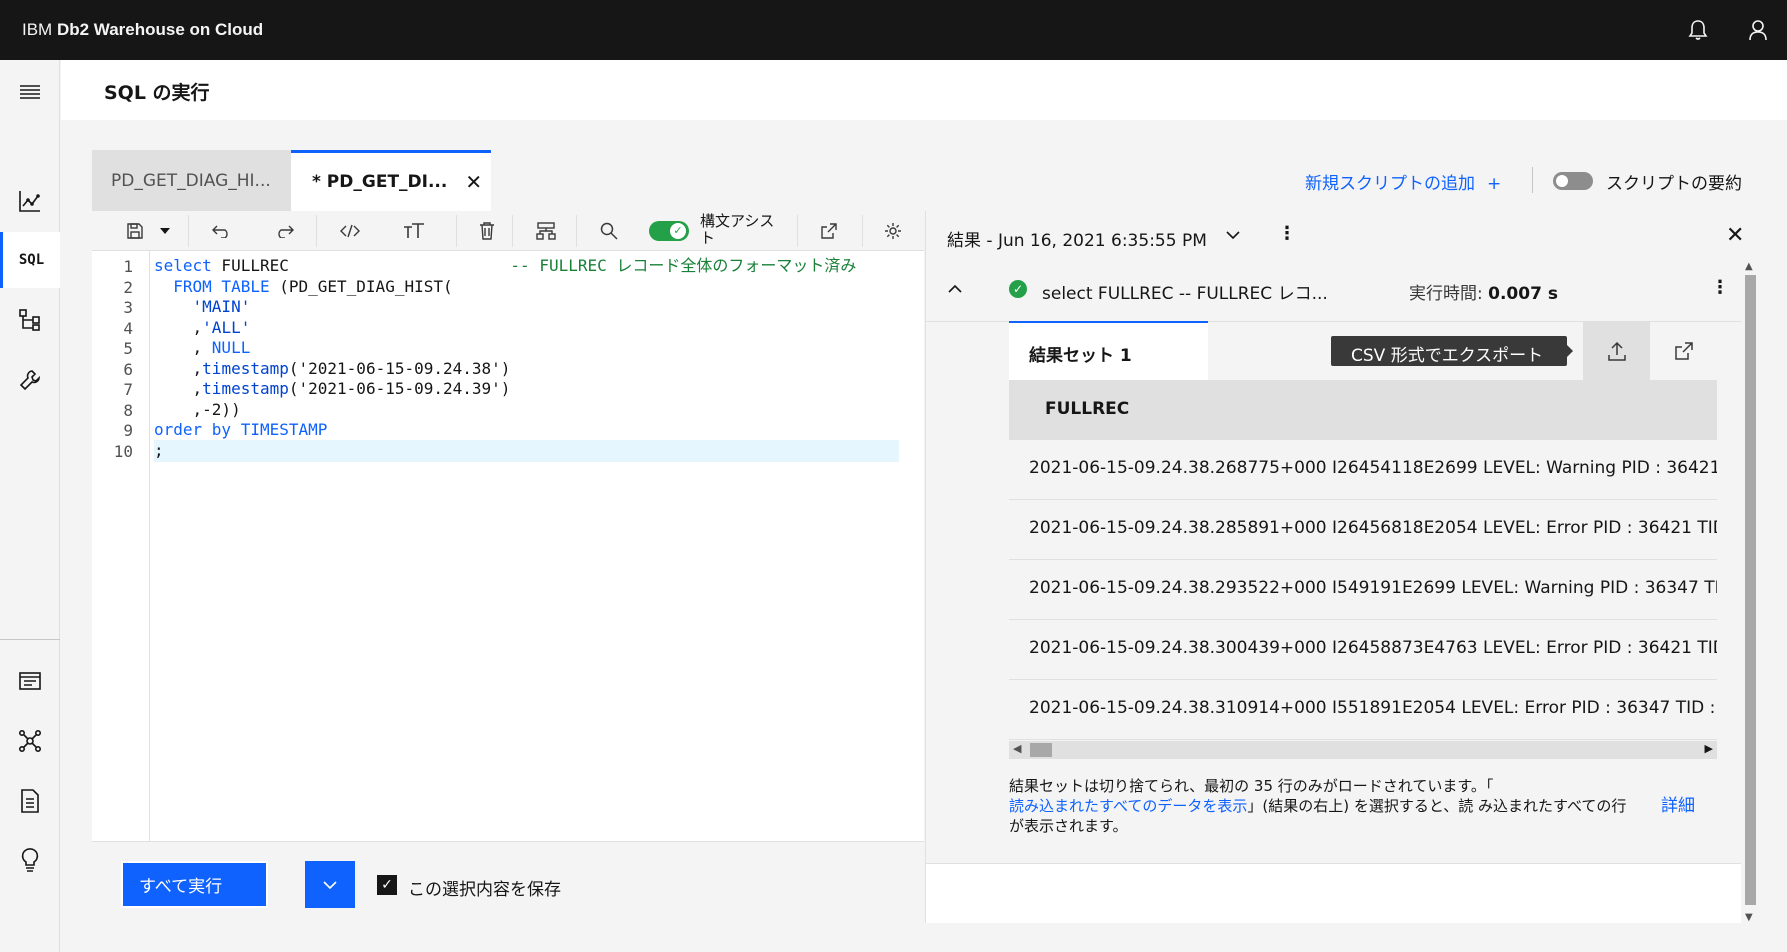  I want to click on results-overflow-menu-icon: ⋮, so click(1287, 233).